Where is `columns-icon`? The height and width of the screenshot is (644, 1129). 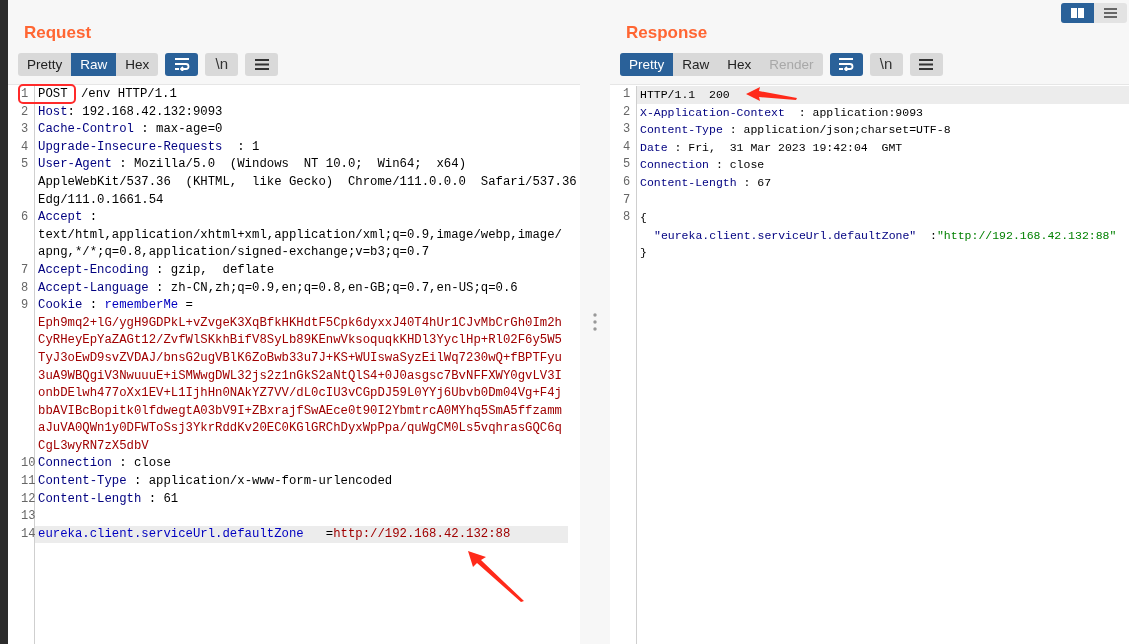
columns-icon is located at coordinates (1077, 13).